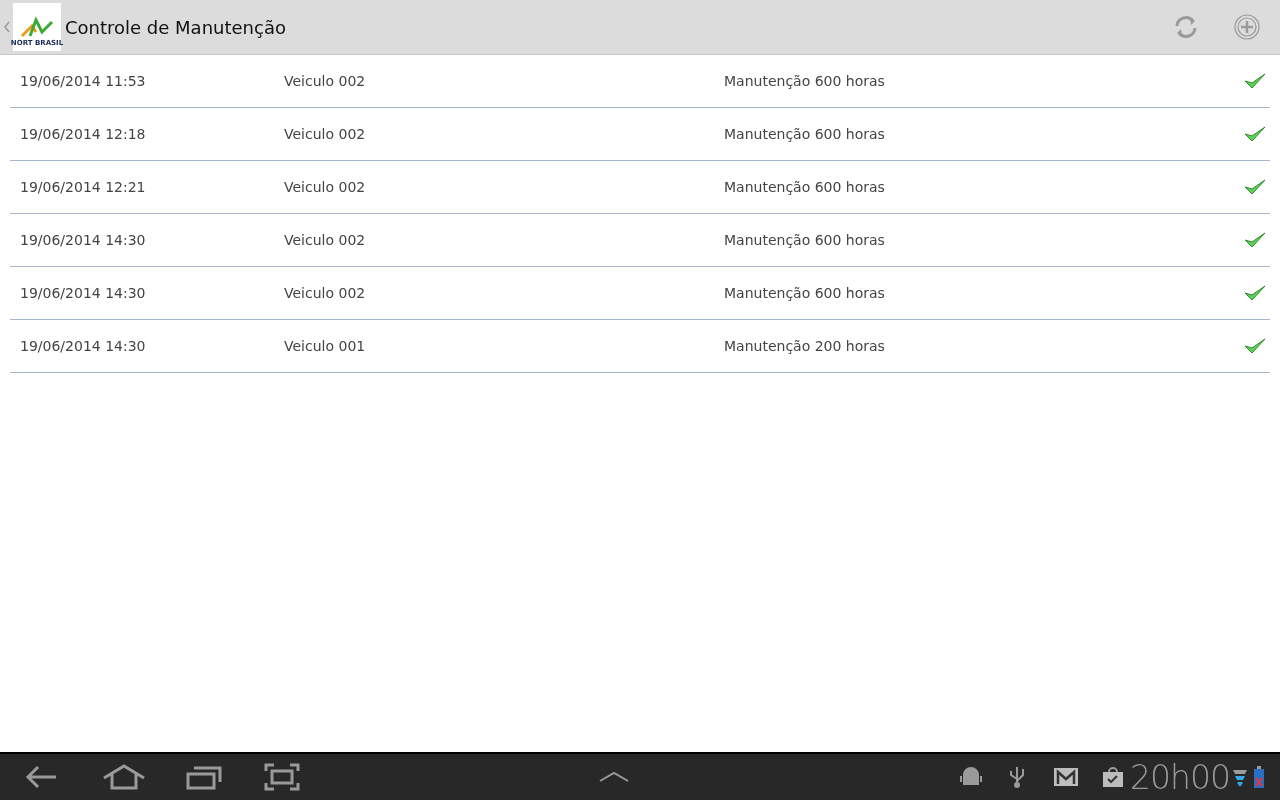 The image size is (1280, 800). Describe the element at coordinates (204, 777) in the screenshot. I see `recent-apps-icon` at that location.